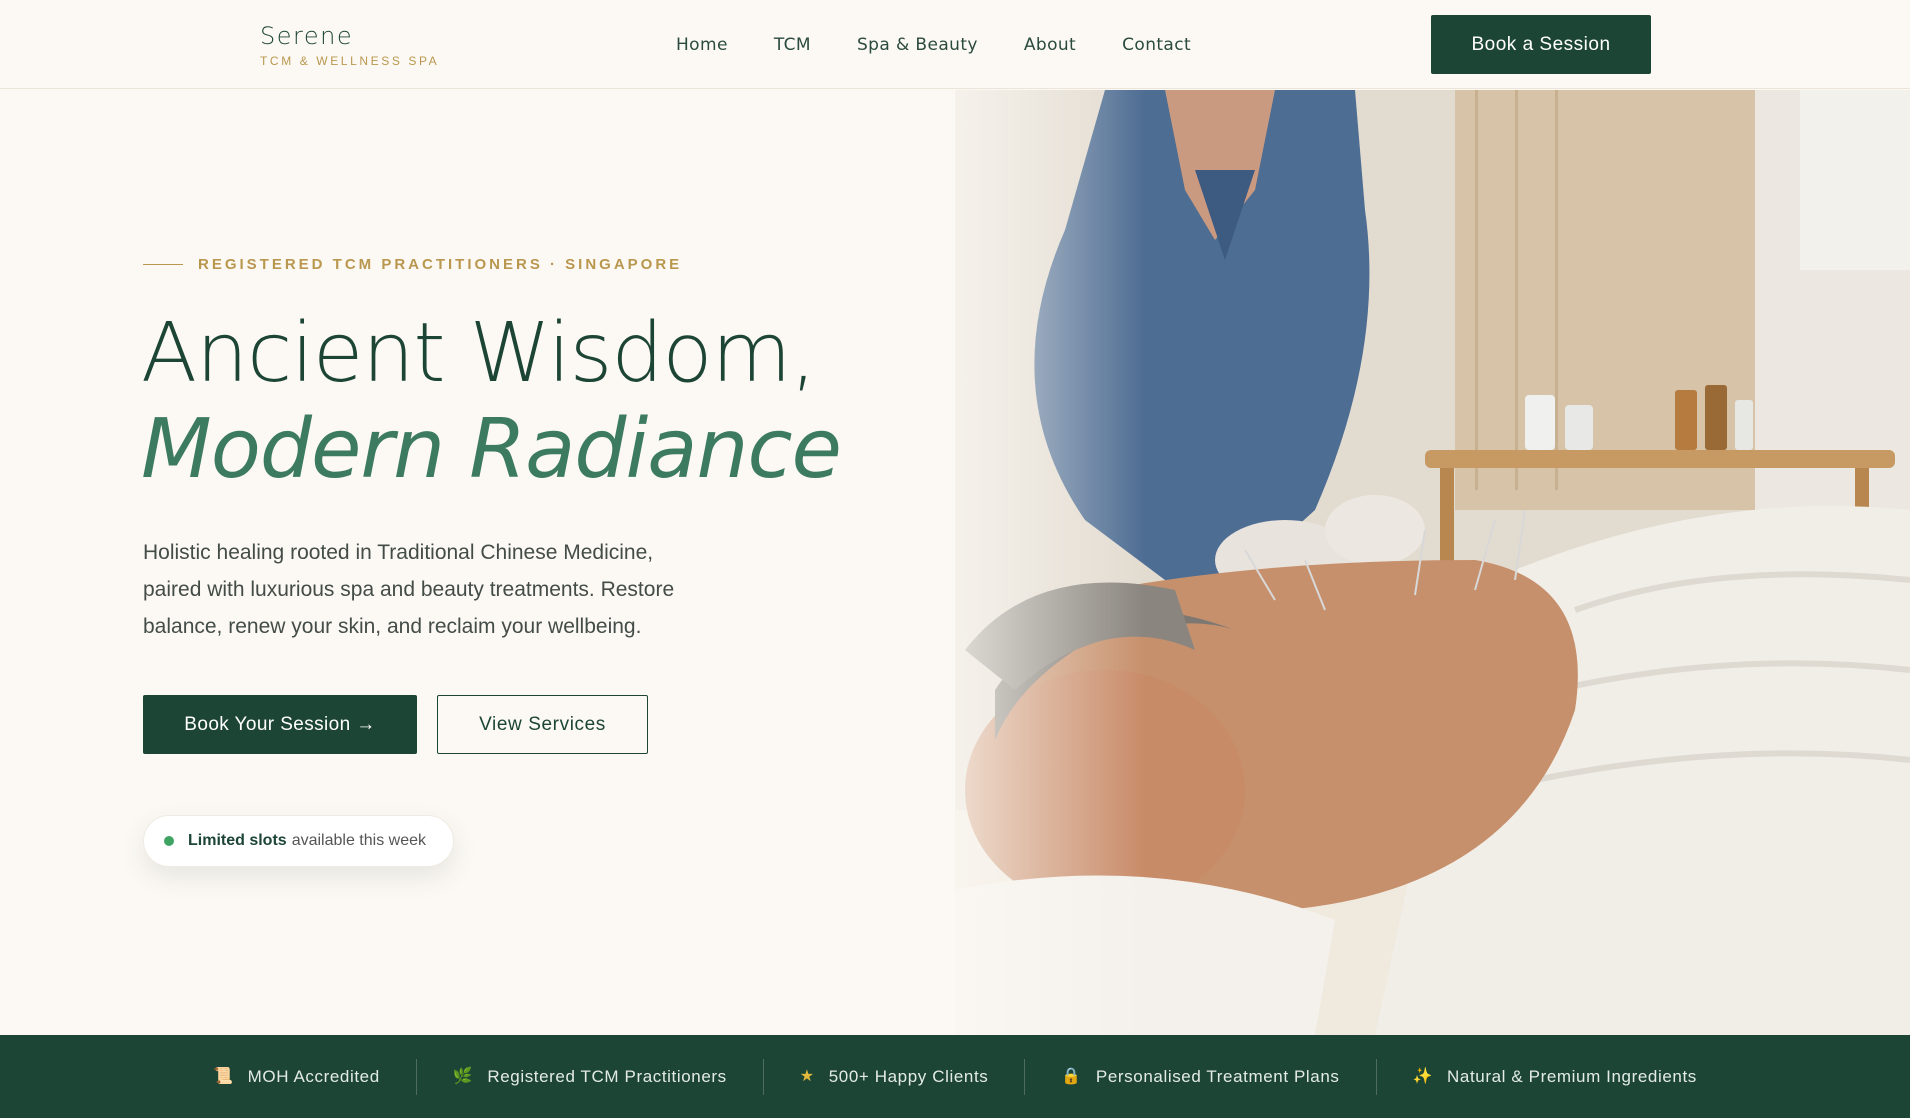 The height and width of the screenshot is (1118, 1910). What do you see at coordinates (1572, 1076) in the screenshot?
I see `trust-label: Natural & Premium Ingredients` at bounding box center [1572, 1076].